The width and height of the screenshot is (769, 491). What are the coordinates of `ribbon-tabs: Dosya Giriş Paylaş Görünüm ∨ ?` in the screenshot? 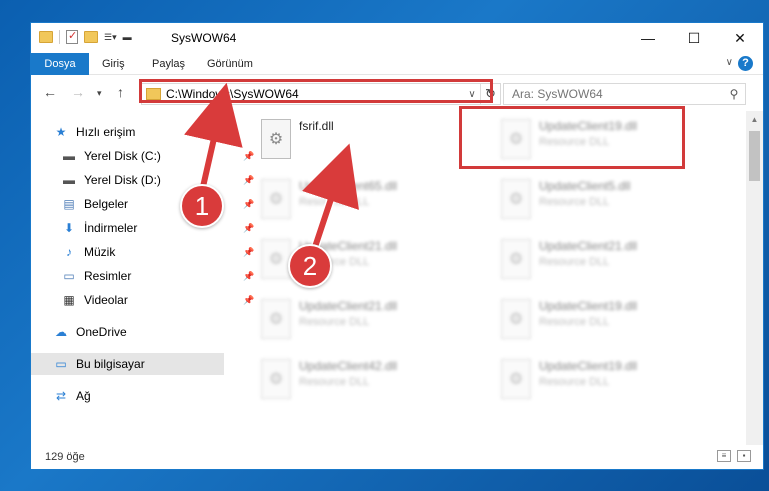 It's located at (397, 64).